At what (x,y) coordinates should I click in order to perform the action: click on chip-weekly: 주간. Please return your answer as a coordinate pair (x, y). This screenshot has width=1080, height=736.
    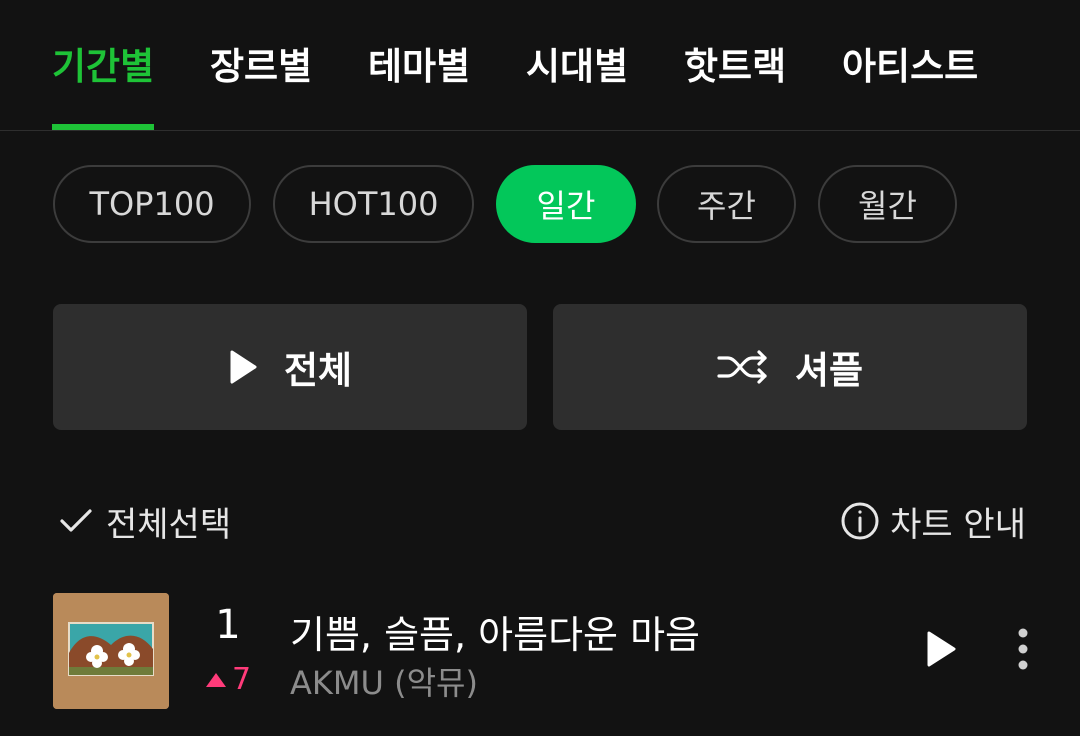
    Looking at the image, I should click on (726, 204).